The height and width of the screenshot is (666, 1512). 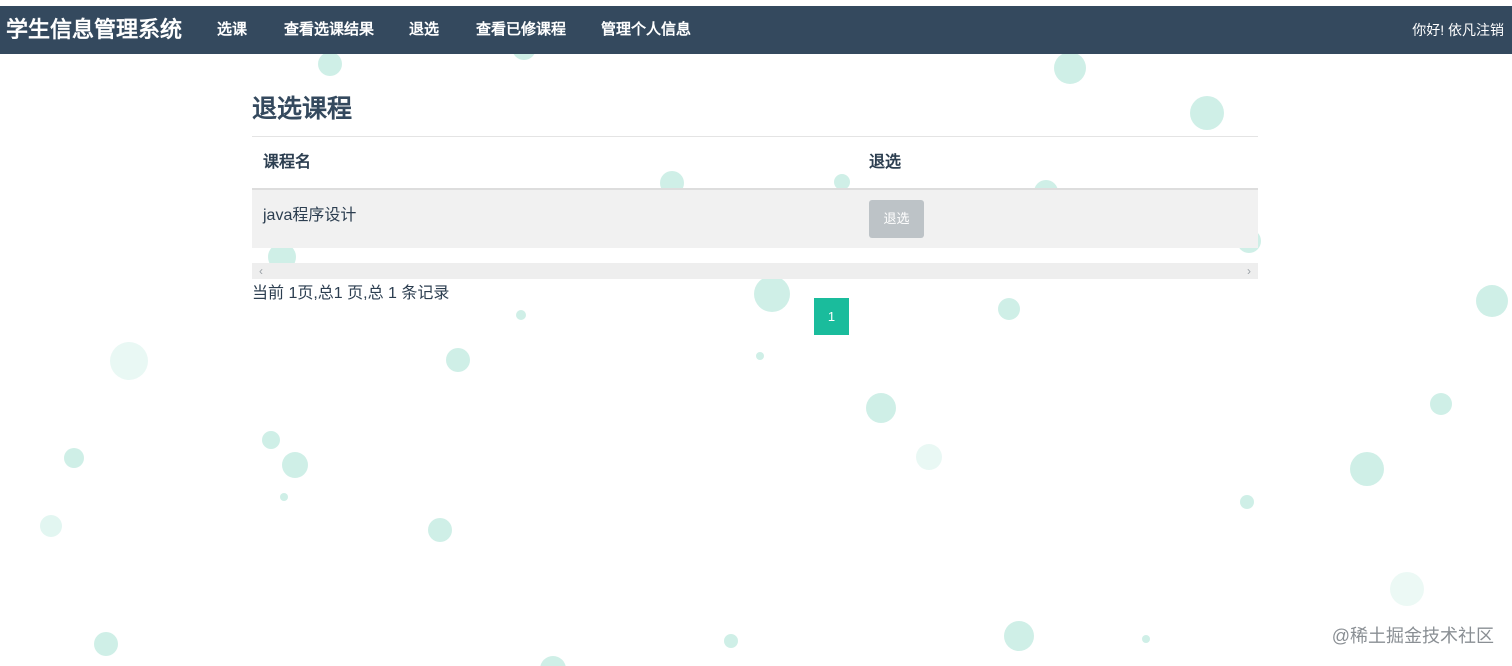 I want to click on course-table: 课程名 退选 java程序设计 退选, so click(x=755, y=192).